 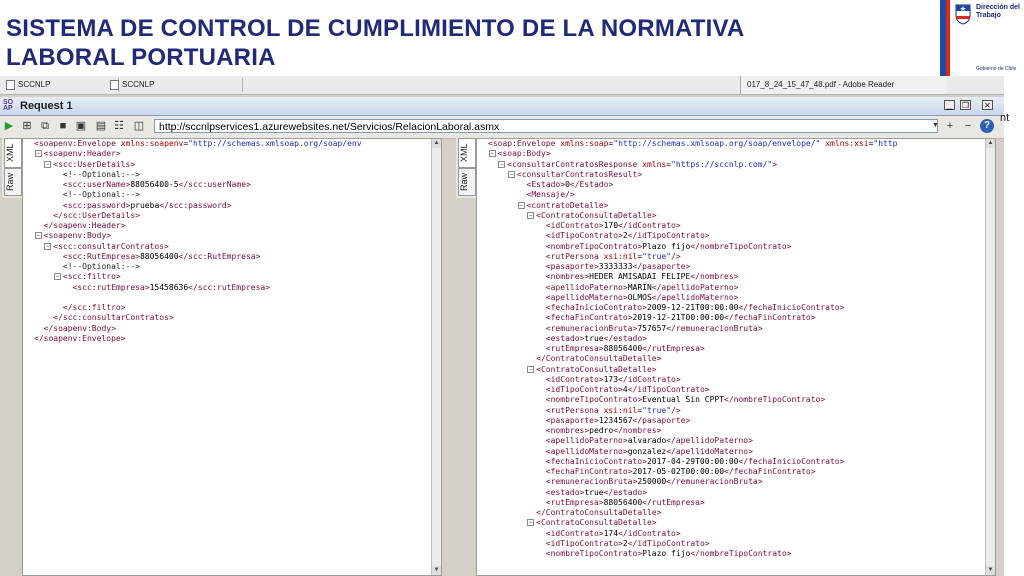 I want to click on layout-icon: ▤, so click(x=101, y=126).